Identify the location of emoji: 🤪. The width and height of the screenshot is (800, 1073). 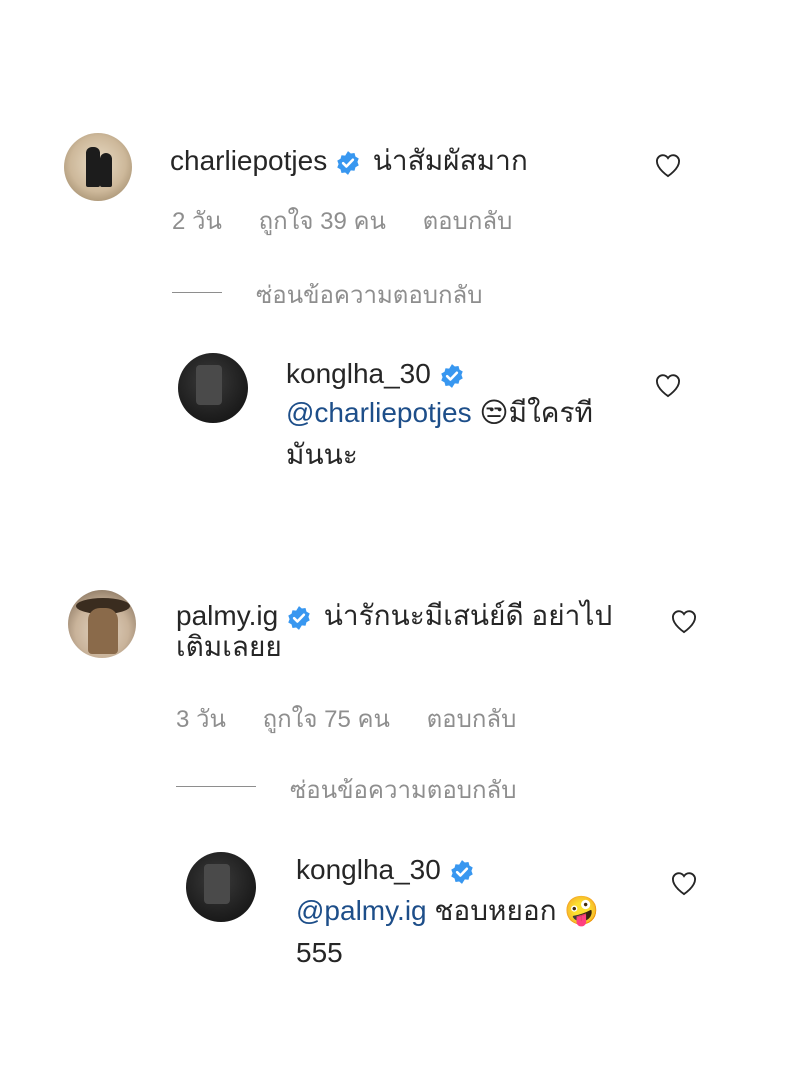
(582, 910).